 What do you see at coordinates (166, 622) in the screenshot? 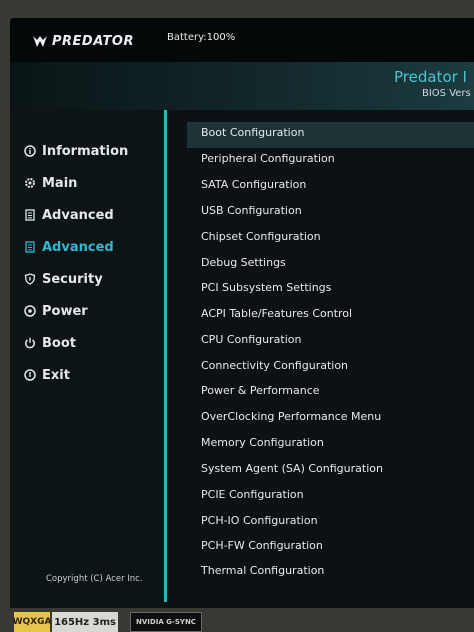
I see `nvidia-gsync-sticker: NVIDIA G-SYNC` at bounding box center [166, 622].